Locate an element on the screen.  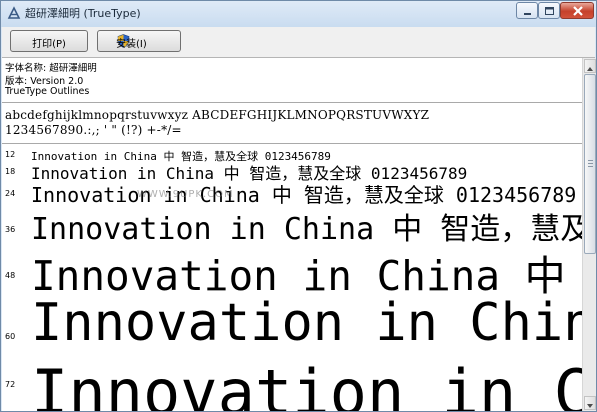
sample-size-label: 72 is located at coordinates (10, 384).